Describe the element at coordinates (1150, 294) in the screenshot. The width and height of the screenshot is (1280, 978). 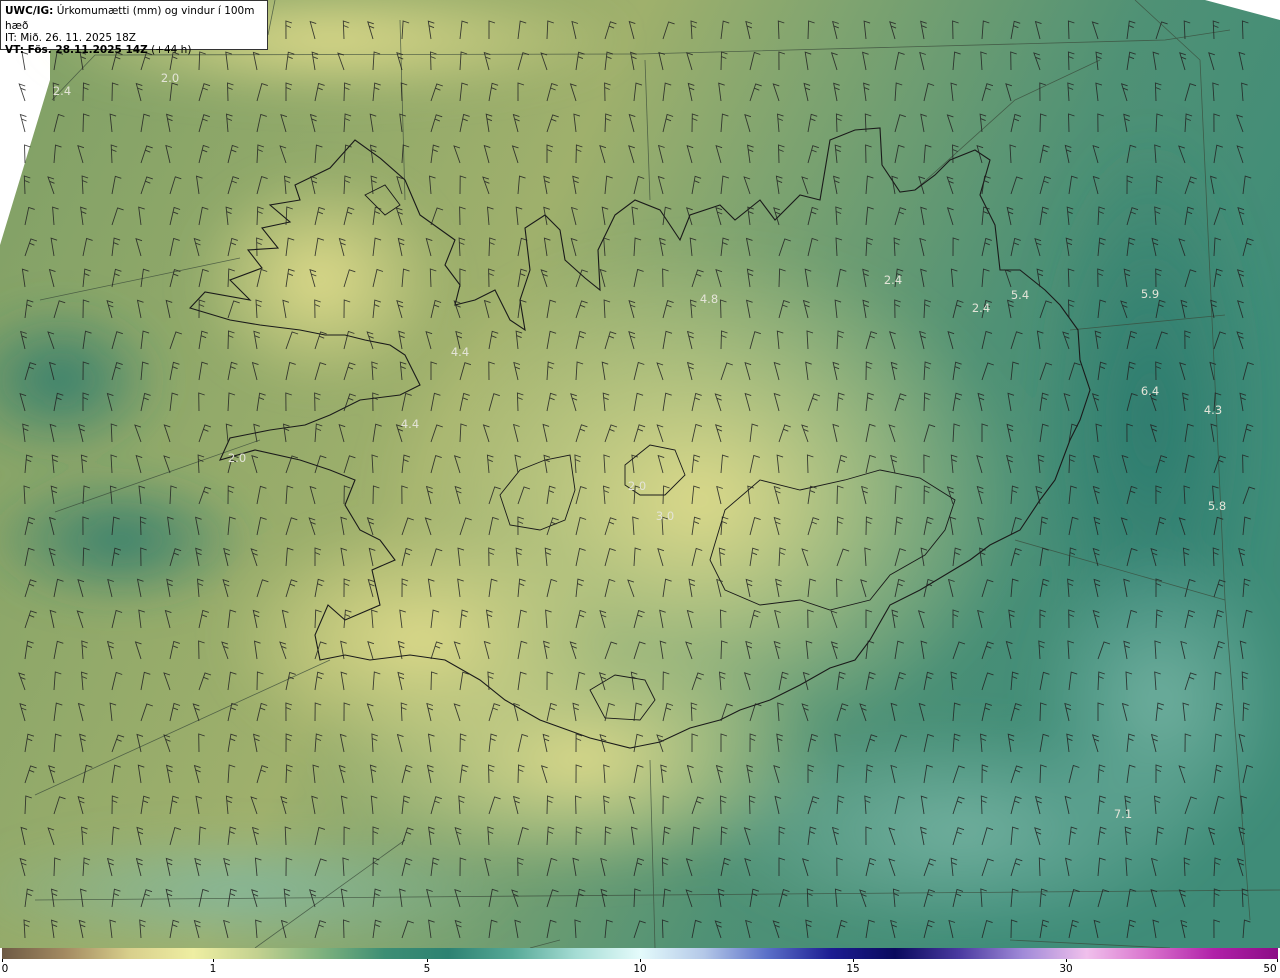
I see `value-label: 5.9` at that location.